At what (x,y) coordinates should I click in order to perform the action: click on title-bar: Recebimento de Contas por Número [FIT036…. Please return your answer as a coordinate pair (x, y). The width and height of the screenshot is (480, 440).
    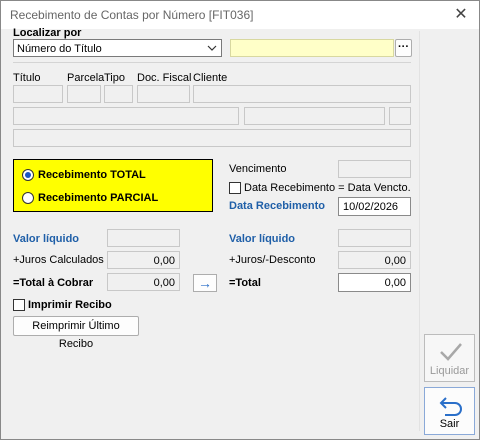
    Looking at the image, I should click on (240, 15).